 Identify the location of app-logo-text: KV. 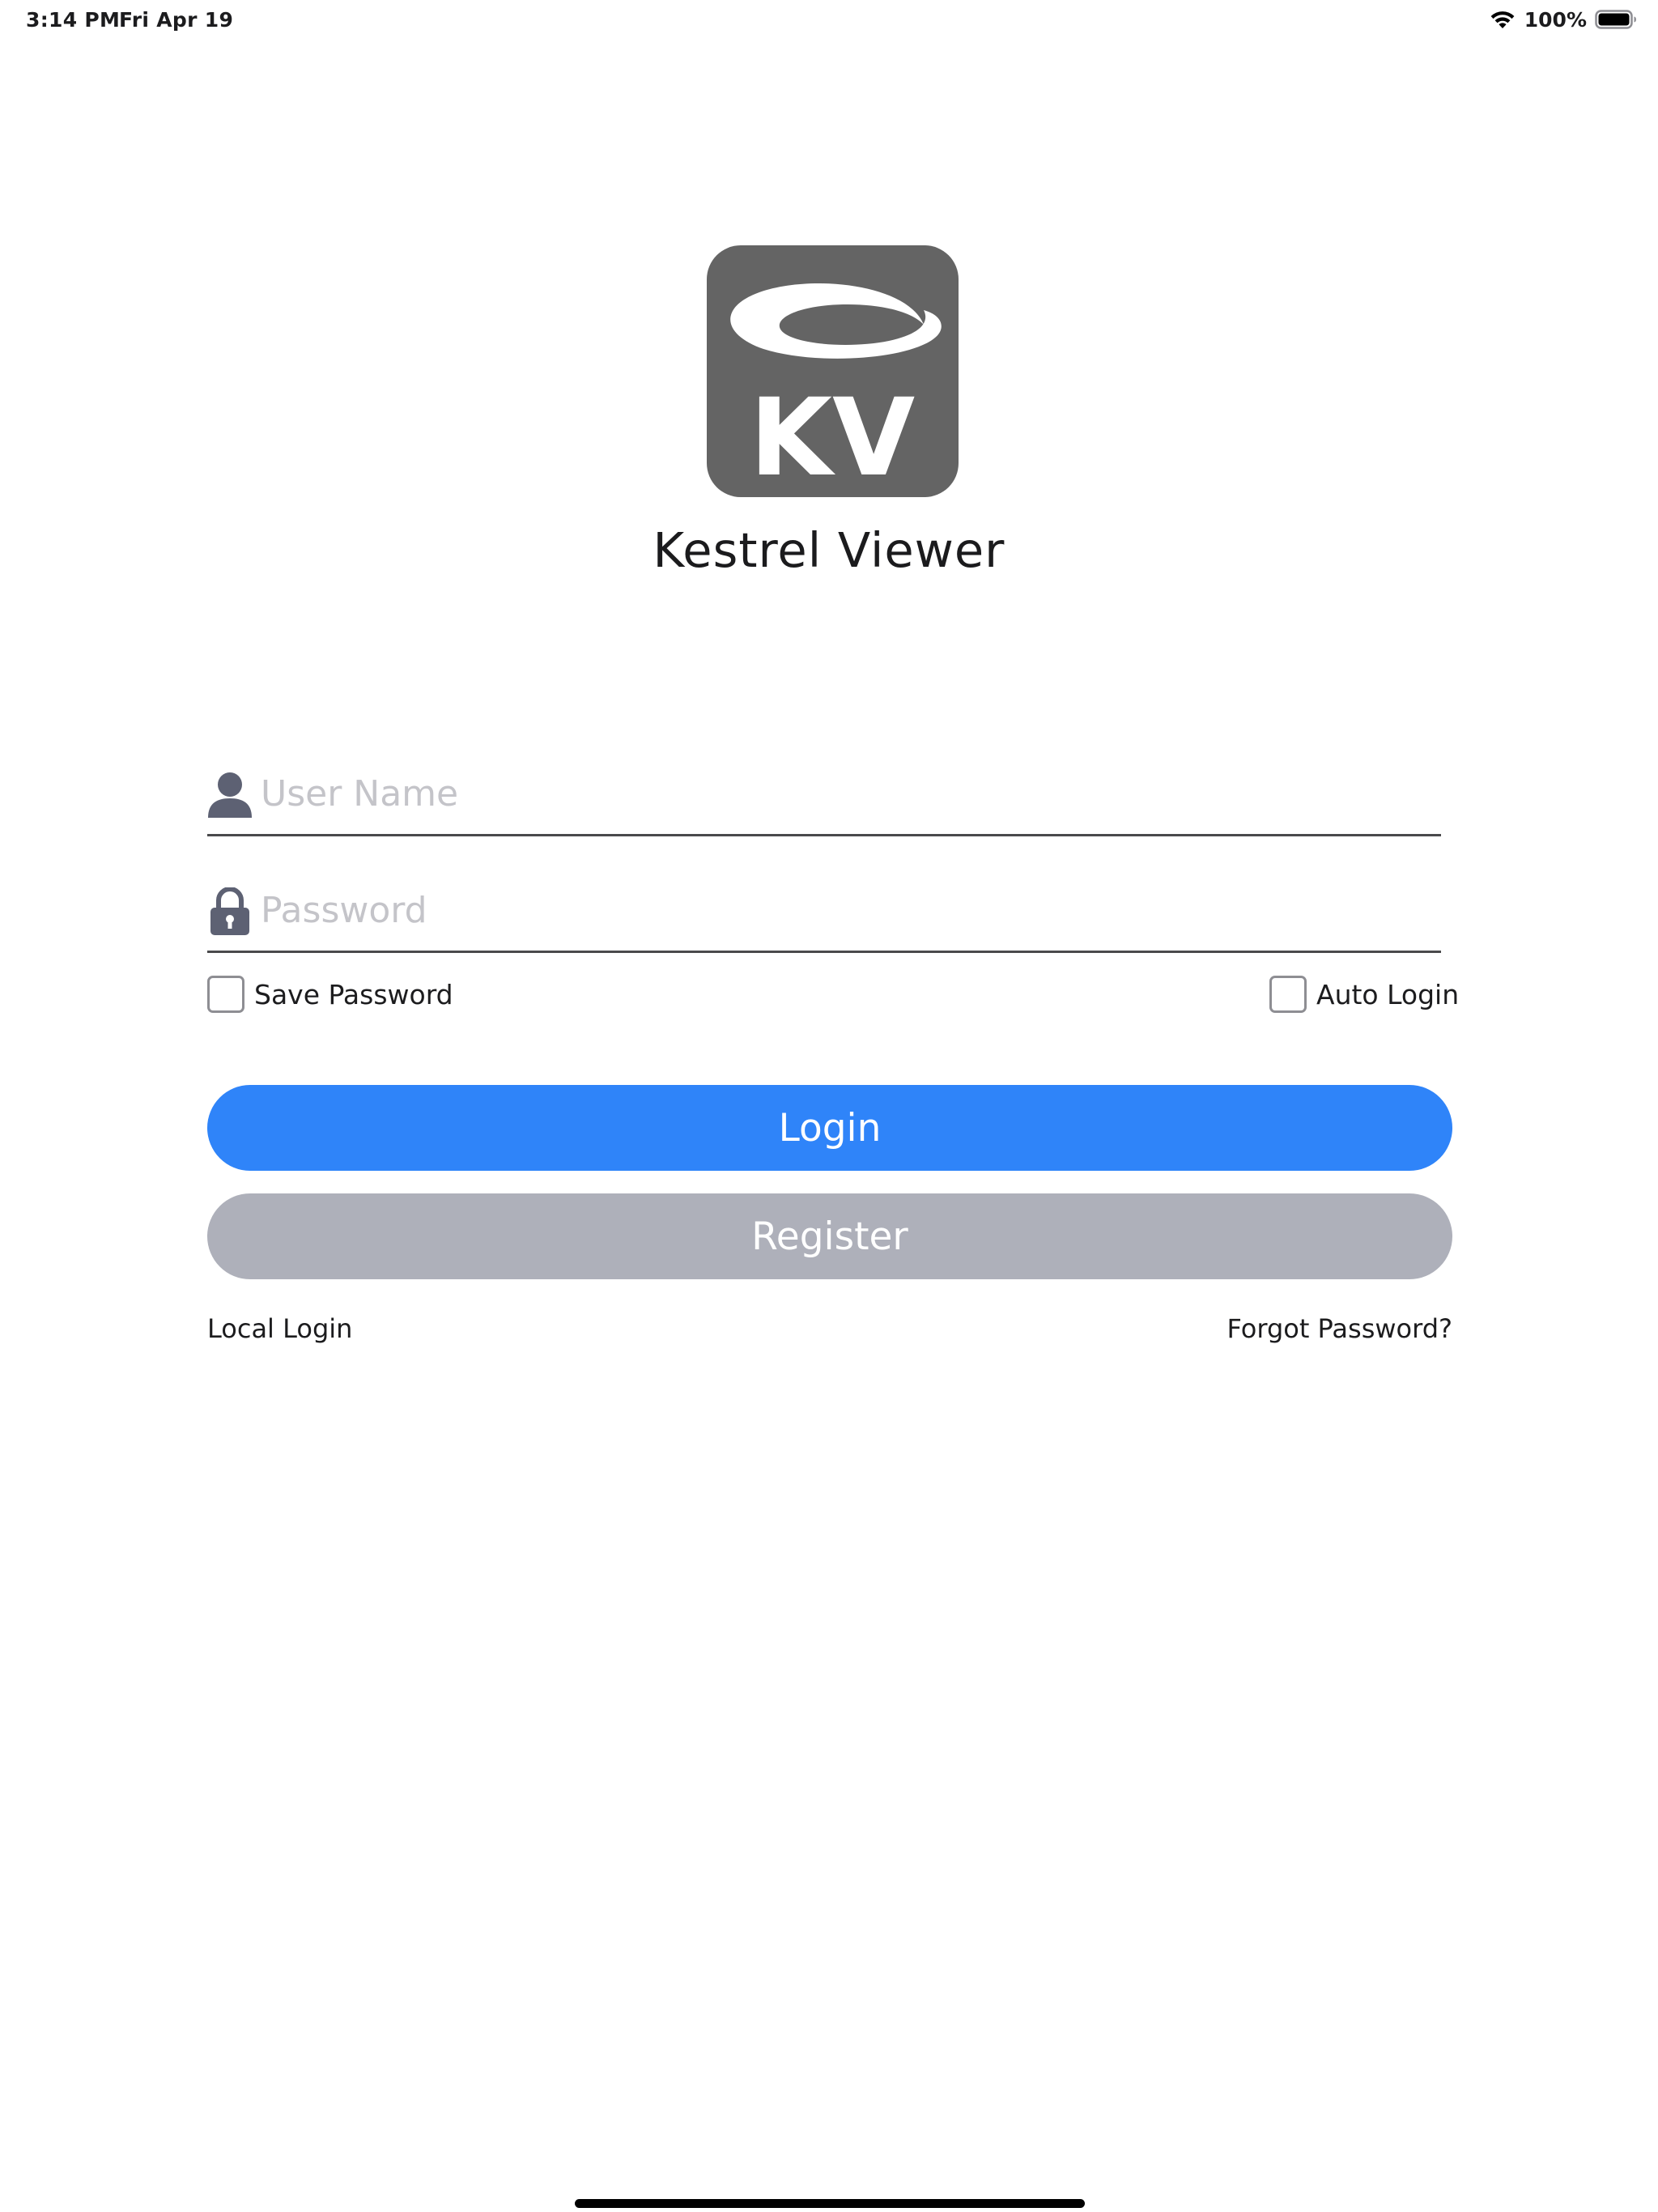
(832, 437).